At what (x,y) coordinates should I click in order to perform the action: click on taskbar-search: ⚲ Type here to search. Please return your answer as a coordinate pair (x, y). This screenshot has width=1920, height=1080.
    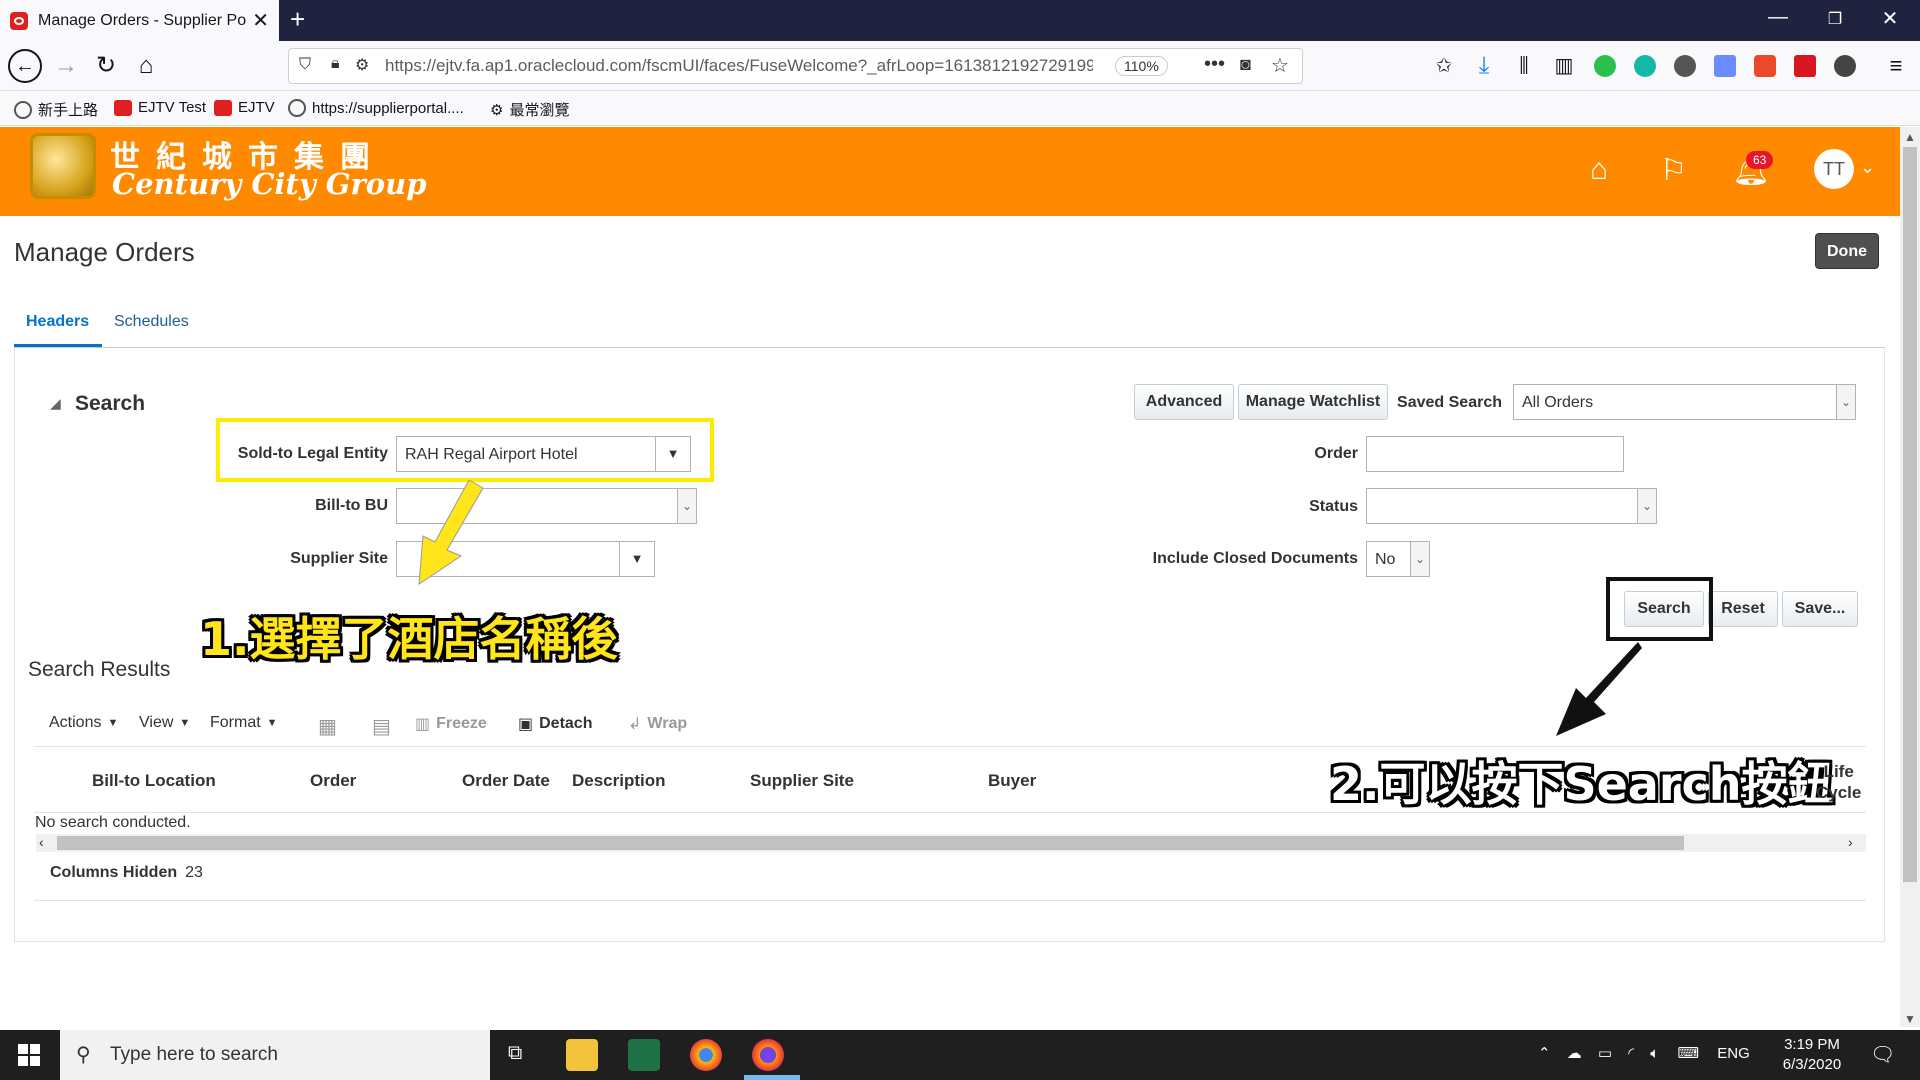
    Looking at the image, I should click on (275, 1055).